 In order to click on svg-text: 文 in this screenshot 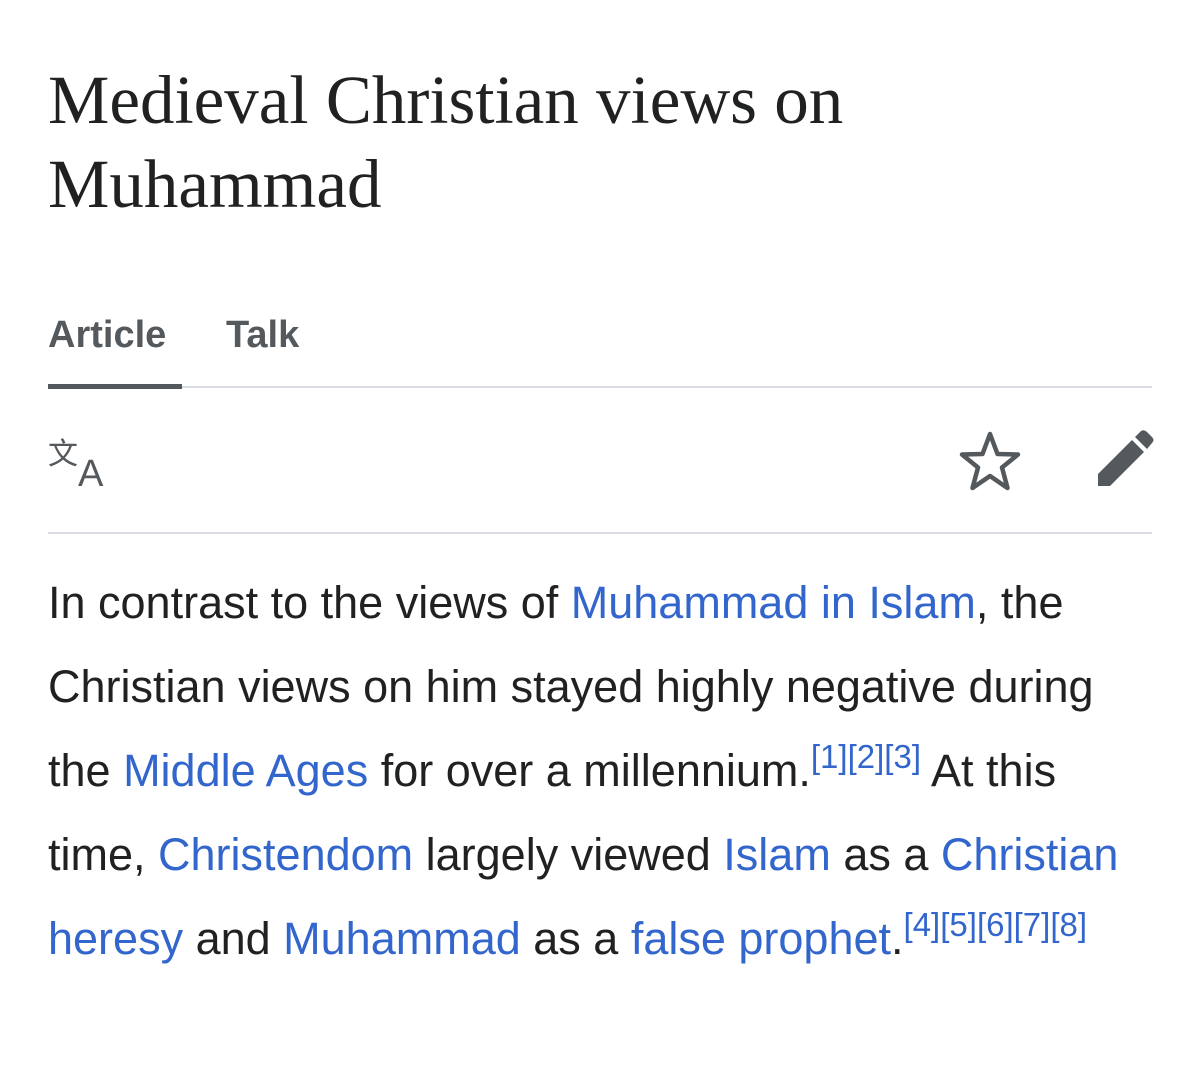, I will do `click(63, 454)`.